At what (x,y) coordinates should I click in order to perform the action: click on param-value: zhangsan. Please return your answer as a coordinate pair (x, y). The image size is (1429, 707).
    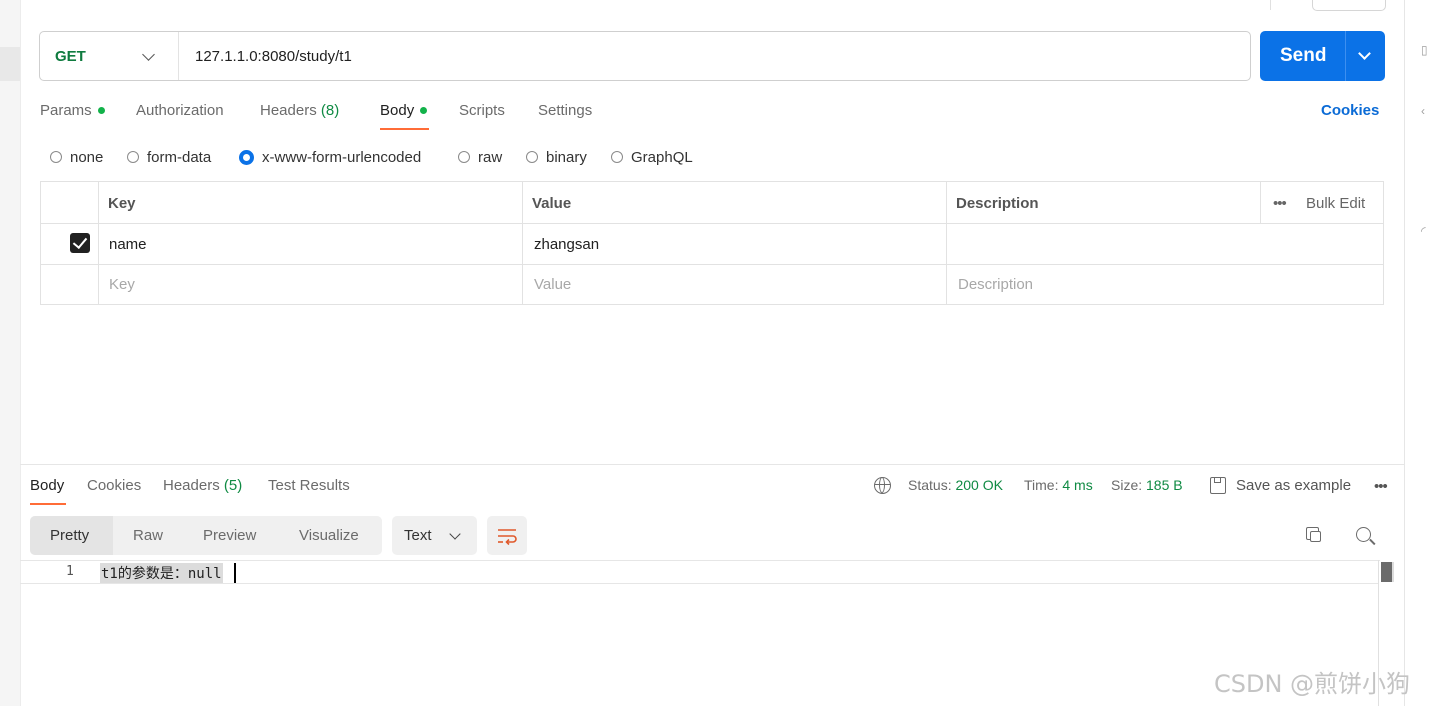
    Looking at the image, I should click on (566, 244).